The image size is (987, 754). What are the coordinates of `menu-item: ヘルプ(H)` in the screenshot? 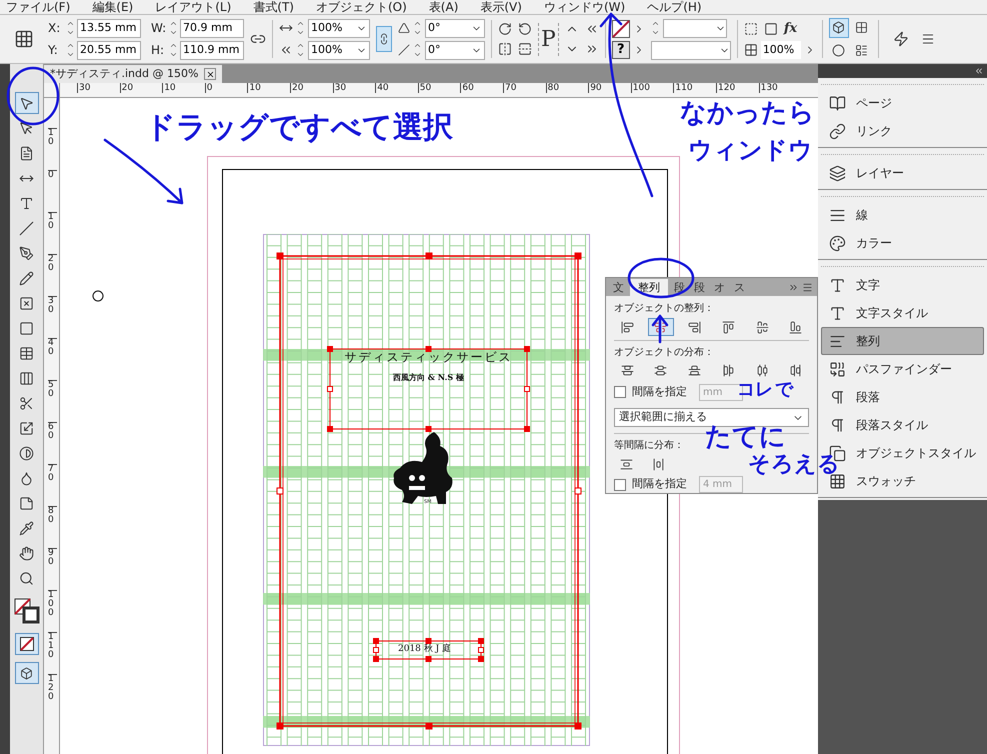 It's located at (674, 7).